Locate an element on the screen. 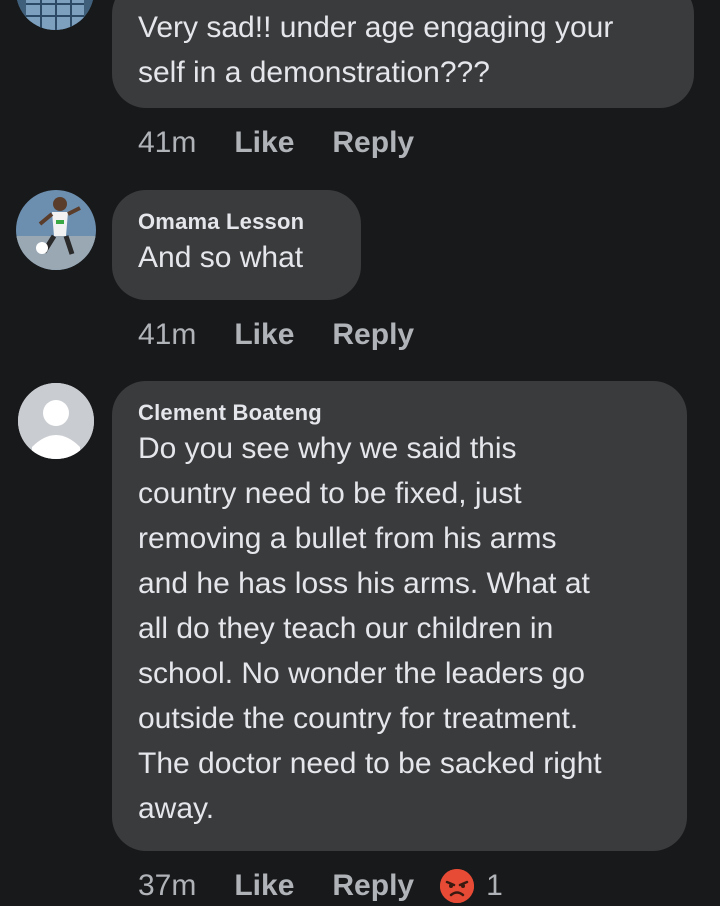  comment-text-line: The doctor need to be sacked right is located at coordinates (370, 763).